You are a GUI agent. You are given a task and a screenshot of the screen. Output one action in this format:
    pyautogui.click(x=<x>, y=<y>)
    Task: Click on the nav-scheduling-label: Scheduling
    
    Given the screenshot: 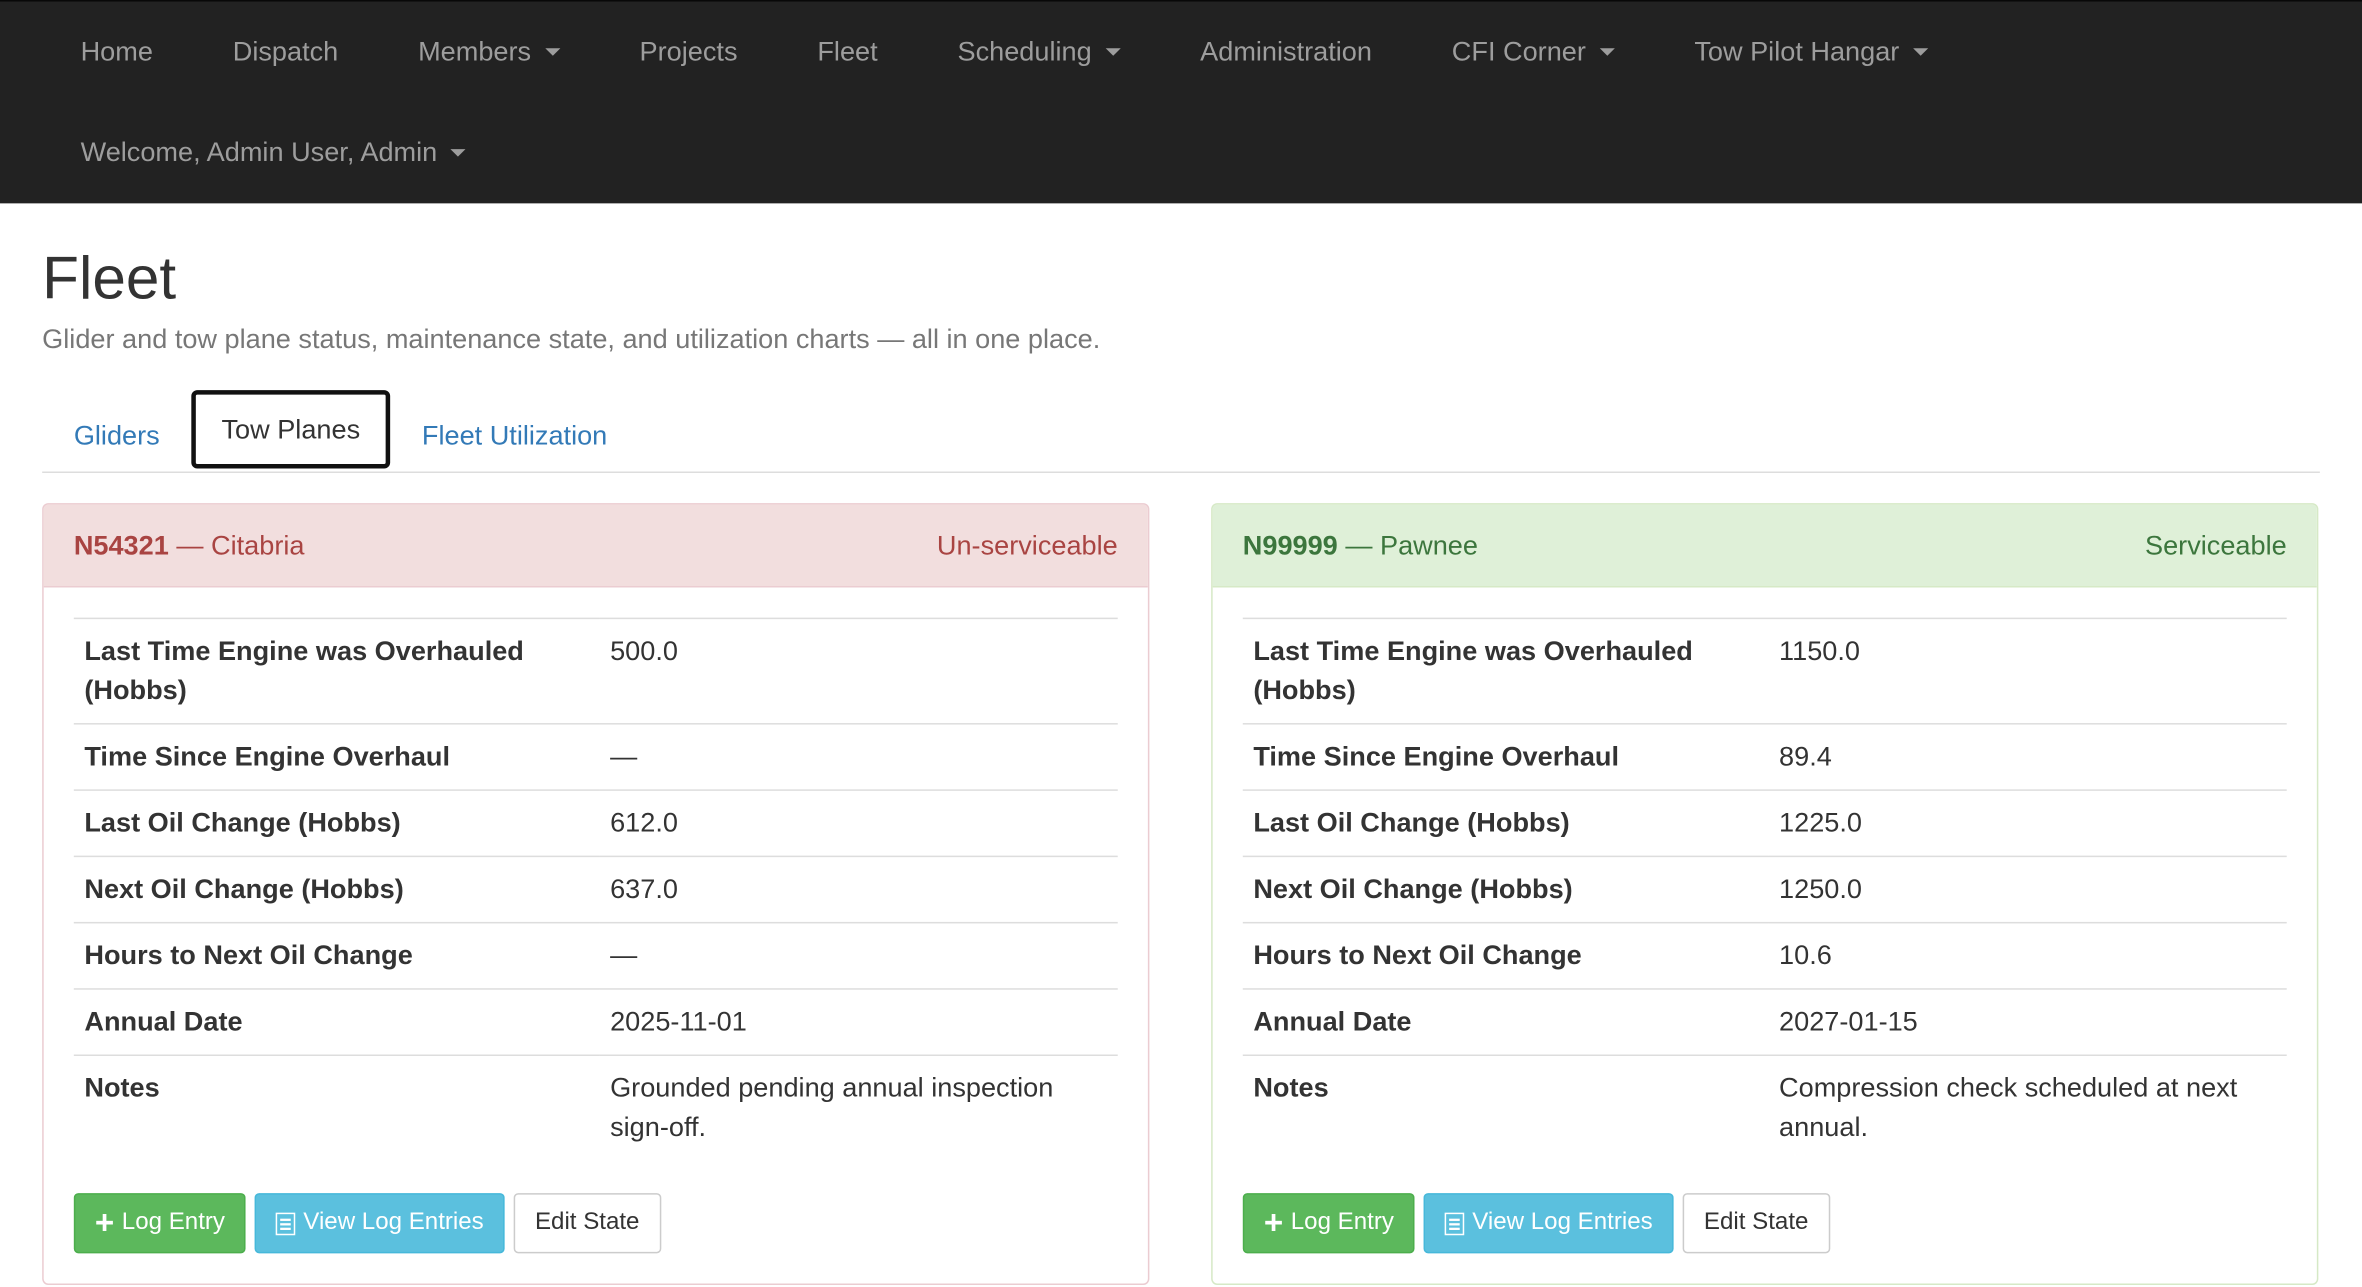 What is the action you would take?
    pyautogui.click(x=1024, y=51)
    